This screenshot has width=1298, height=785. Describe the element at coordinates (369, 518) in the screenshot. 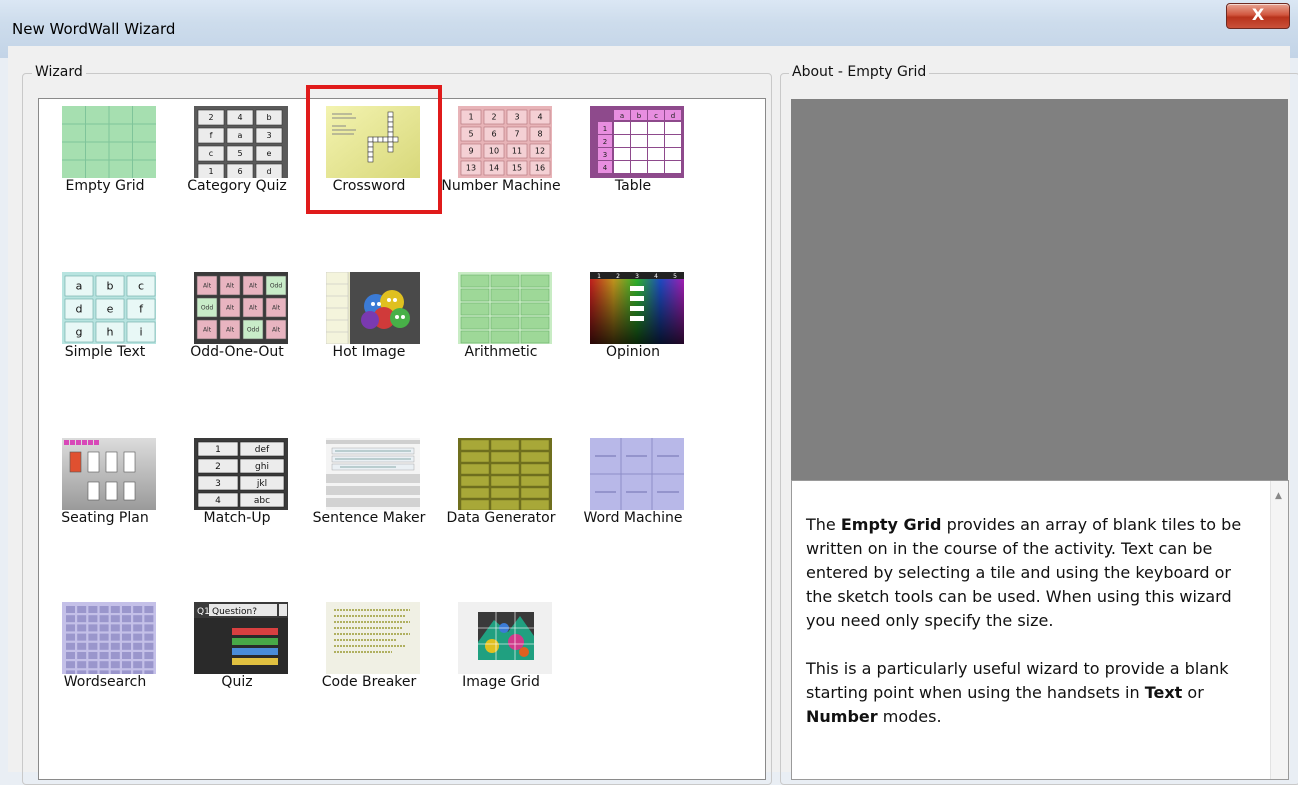

I see `wizard-label: Sentence Maker` at that location.